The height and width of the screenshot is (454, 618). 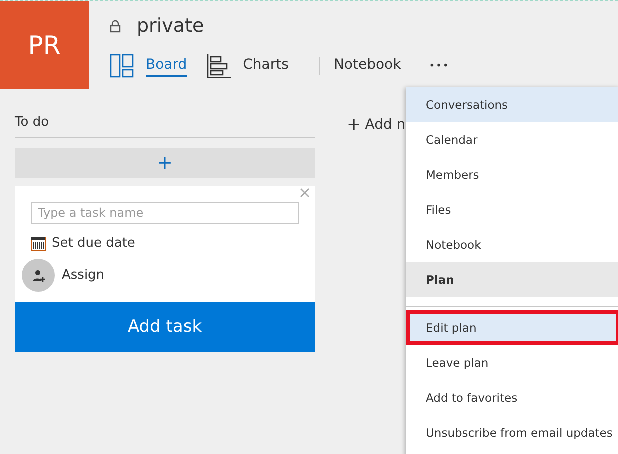 I want to click on tab: Notebook, so click(x=373, y=66).